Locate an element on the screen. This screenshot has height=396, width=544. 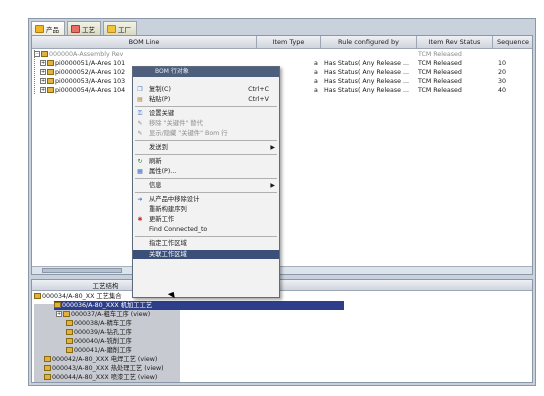
menu-item-set-key: ⚿ 设置关键 is located at coordinates (206, 113).